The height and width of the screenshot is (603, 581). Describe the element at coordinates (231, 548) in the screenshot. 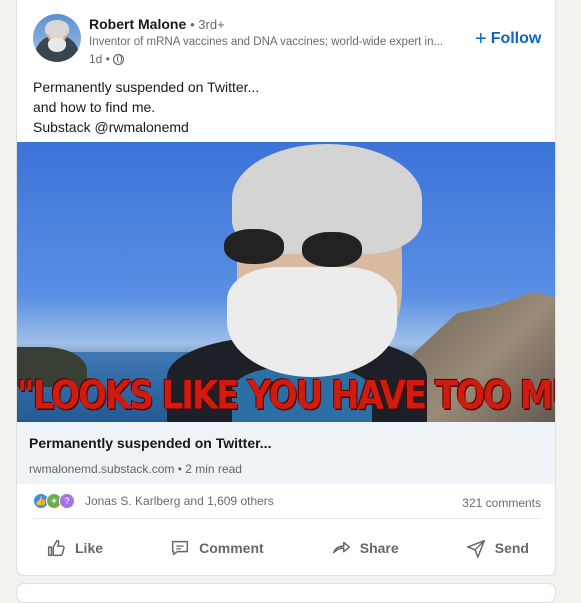

I see `comment-label: Comment` at that location.